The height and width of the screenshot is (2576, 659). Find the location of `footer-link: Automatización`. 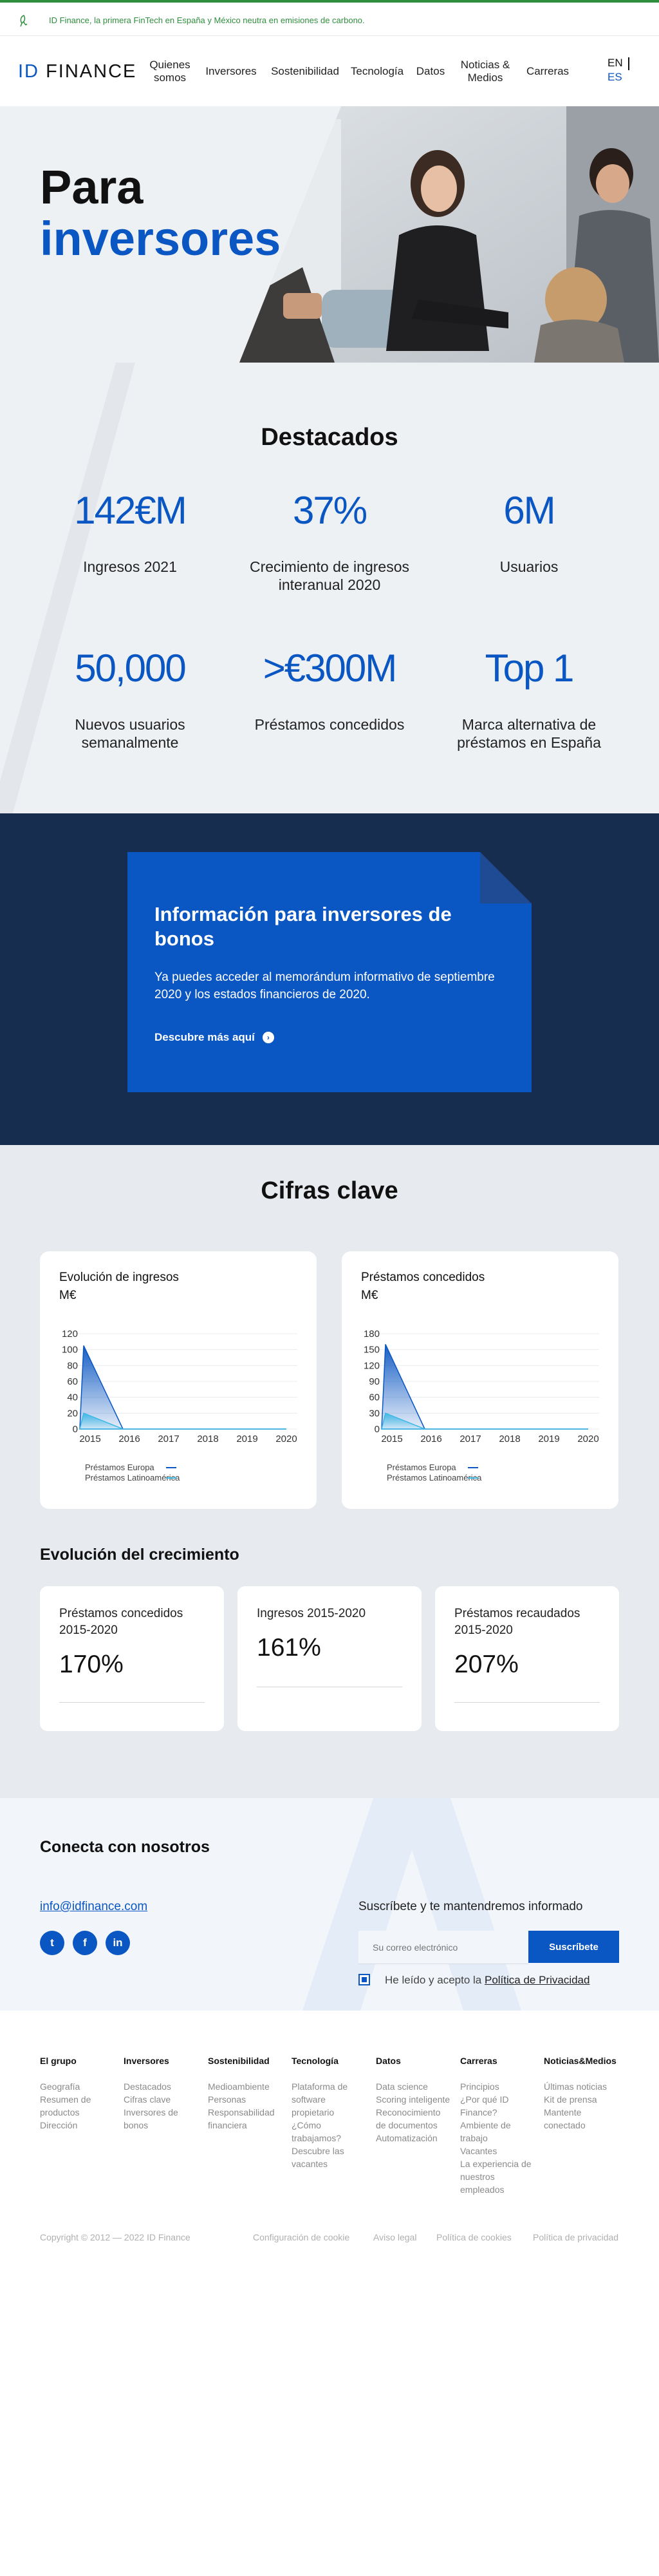

footer-link: Automatización is located at coordinates (414, 2138).